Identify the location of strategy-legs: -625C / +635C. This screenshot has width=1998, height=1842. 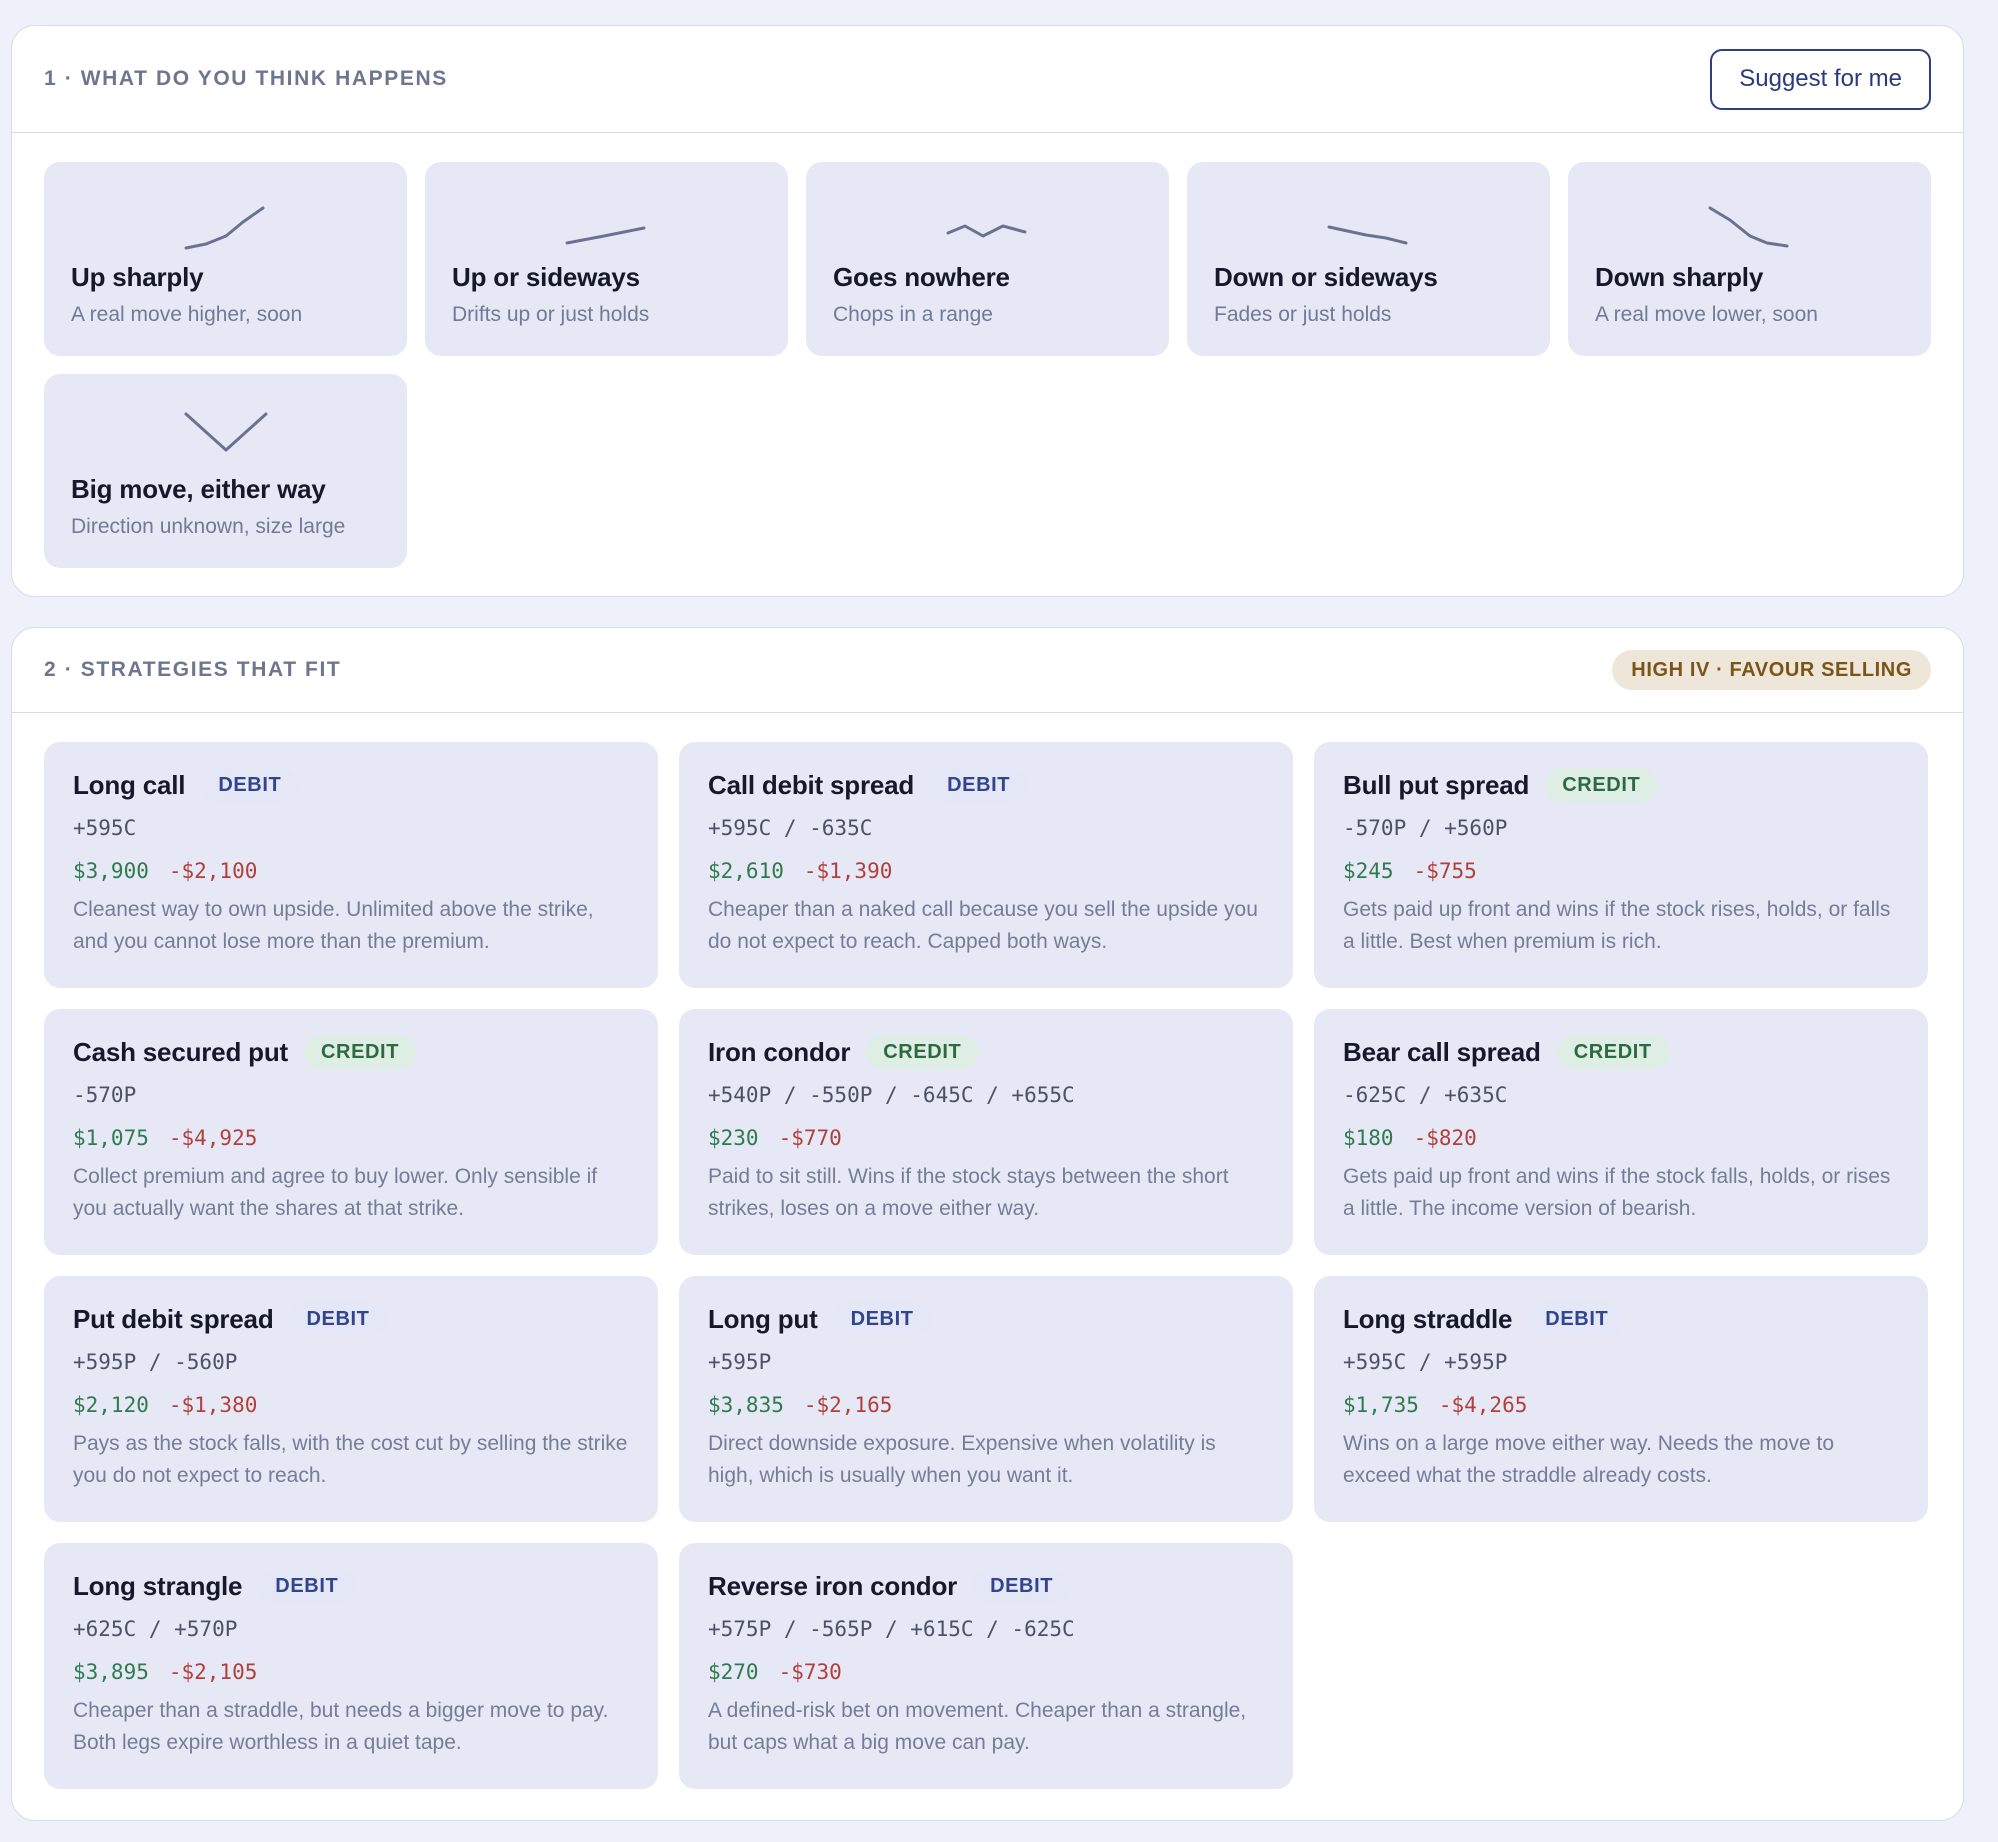
(1425, 1095).